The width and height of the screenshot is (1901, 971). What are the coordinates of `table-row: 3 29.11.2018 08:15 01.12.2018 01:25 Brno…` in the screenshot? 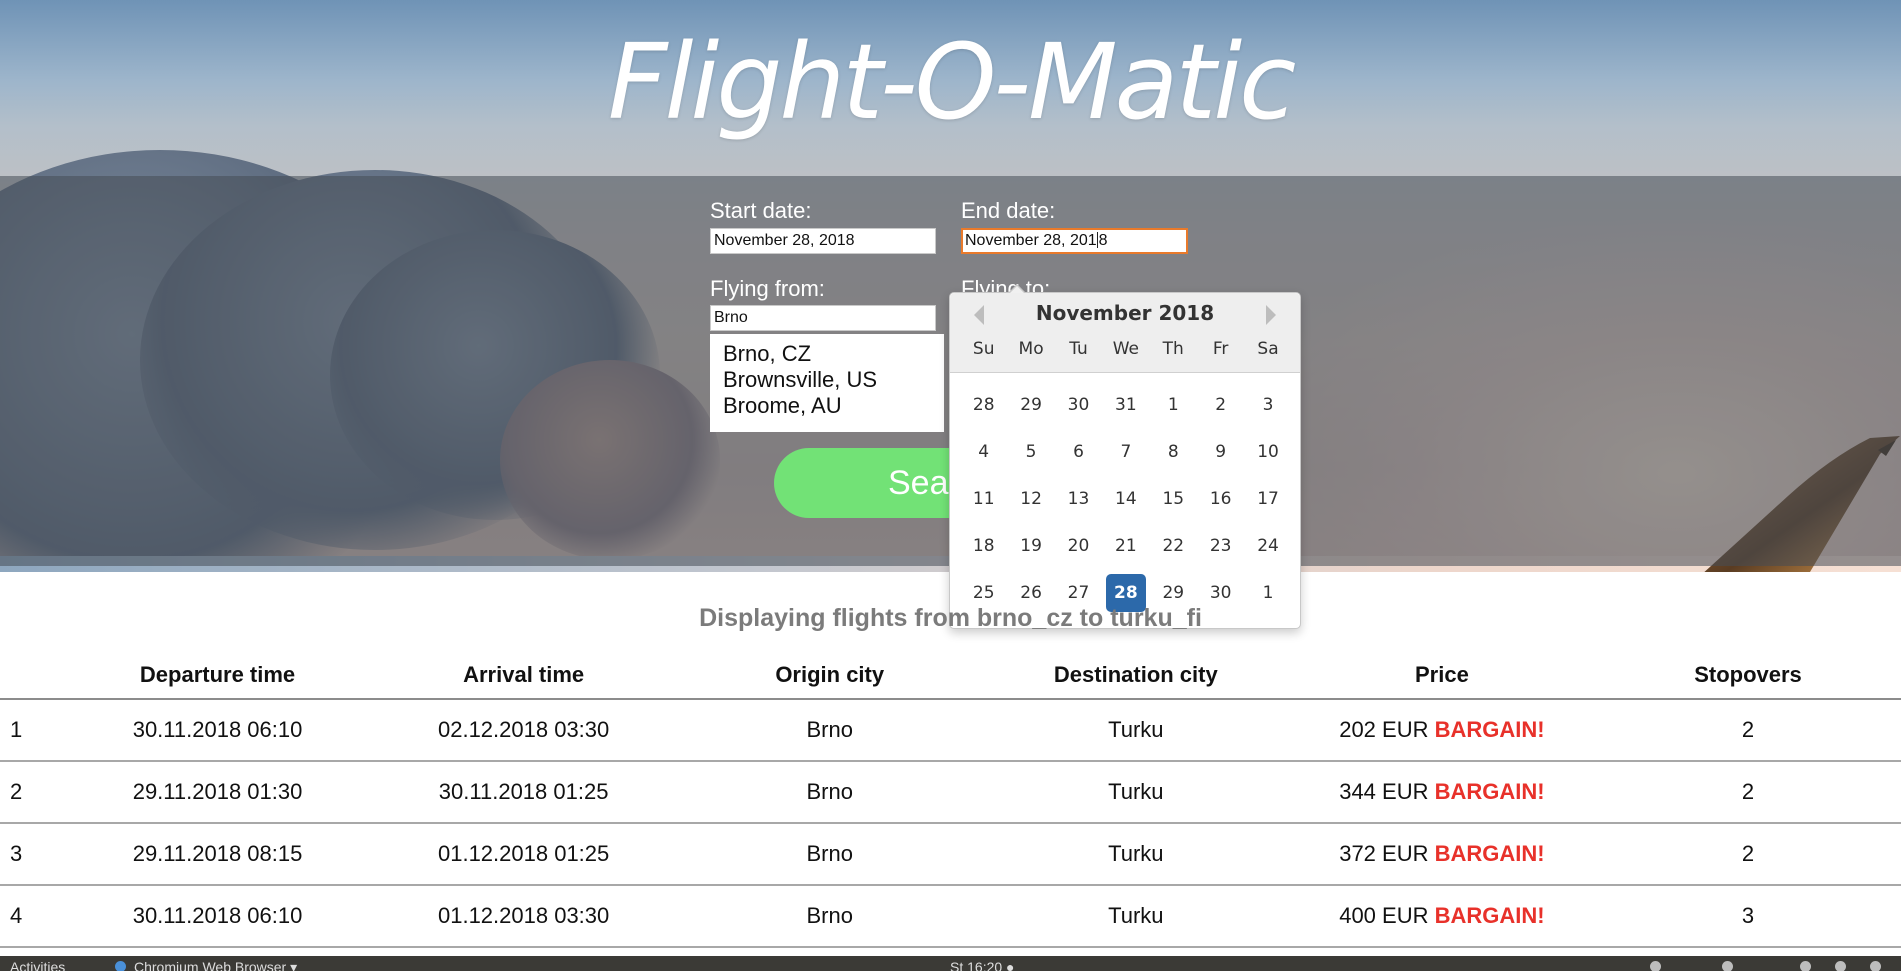 It's located at (950, 855).